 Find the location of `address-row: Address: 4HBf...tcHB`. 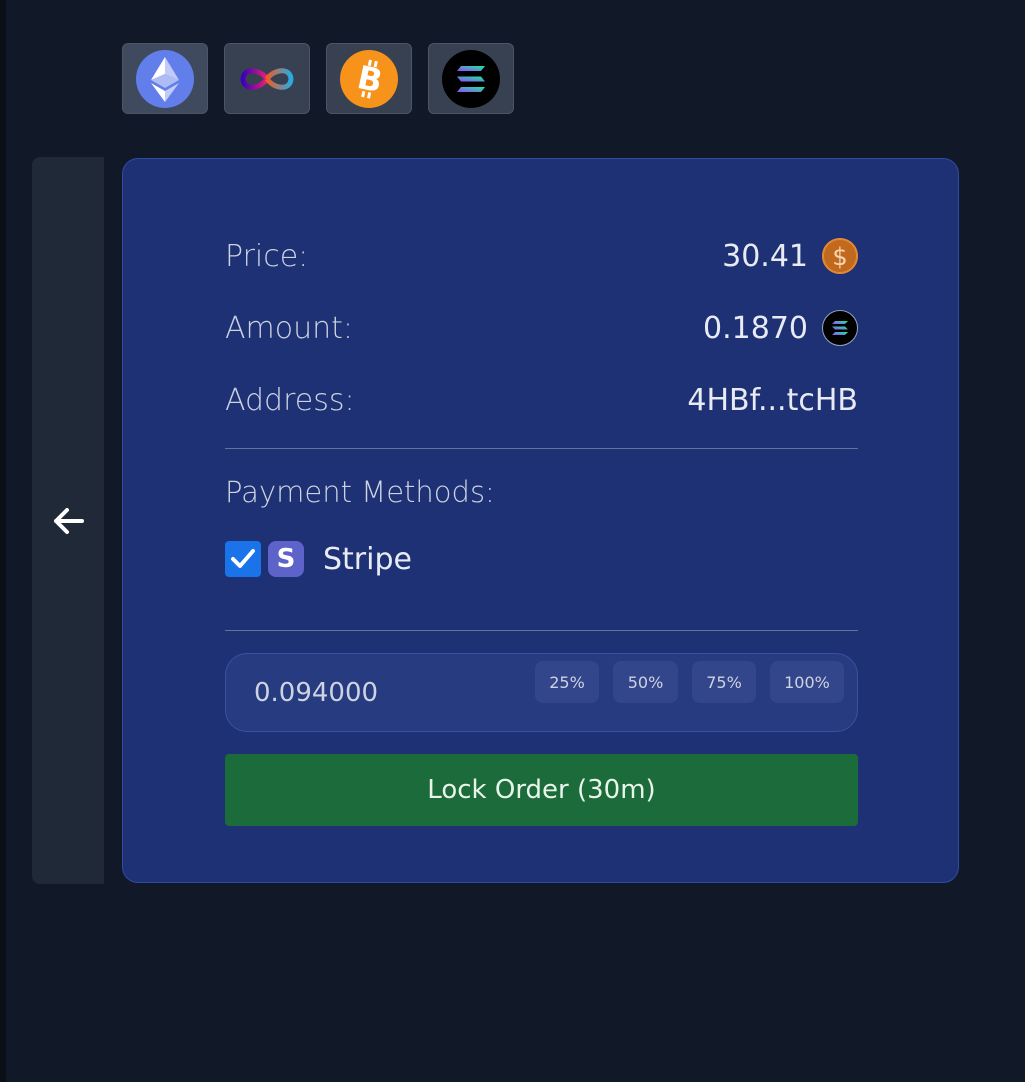

address-row: Address: 4HBf...tcHB is located at coordinates (541, 400).